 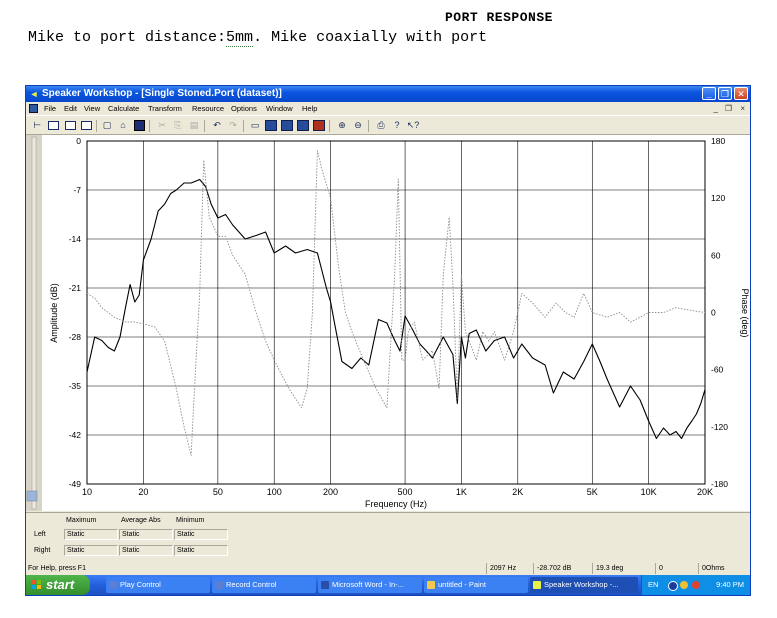 What do you see at coordinates (34, 94) in the screenshot?
I see `speaker-app-icon: ◄` at bounding box center [34, 94].